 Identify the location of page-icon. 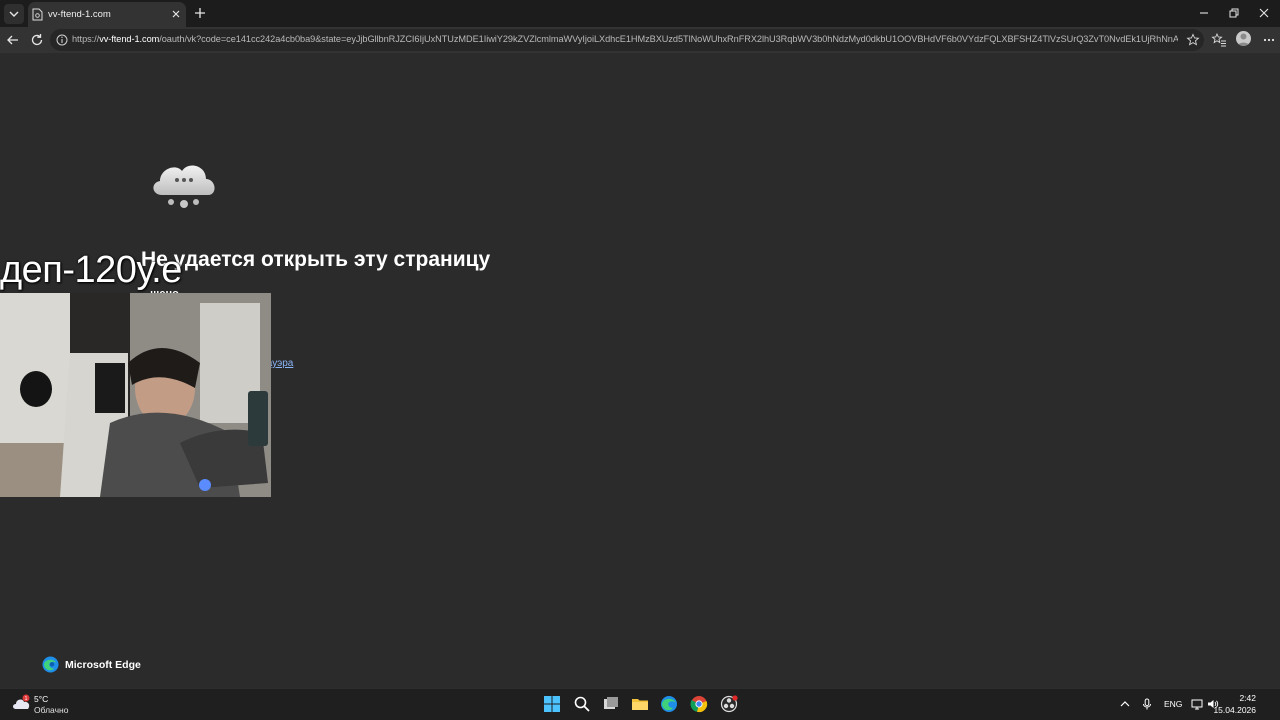
(37, 14).